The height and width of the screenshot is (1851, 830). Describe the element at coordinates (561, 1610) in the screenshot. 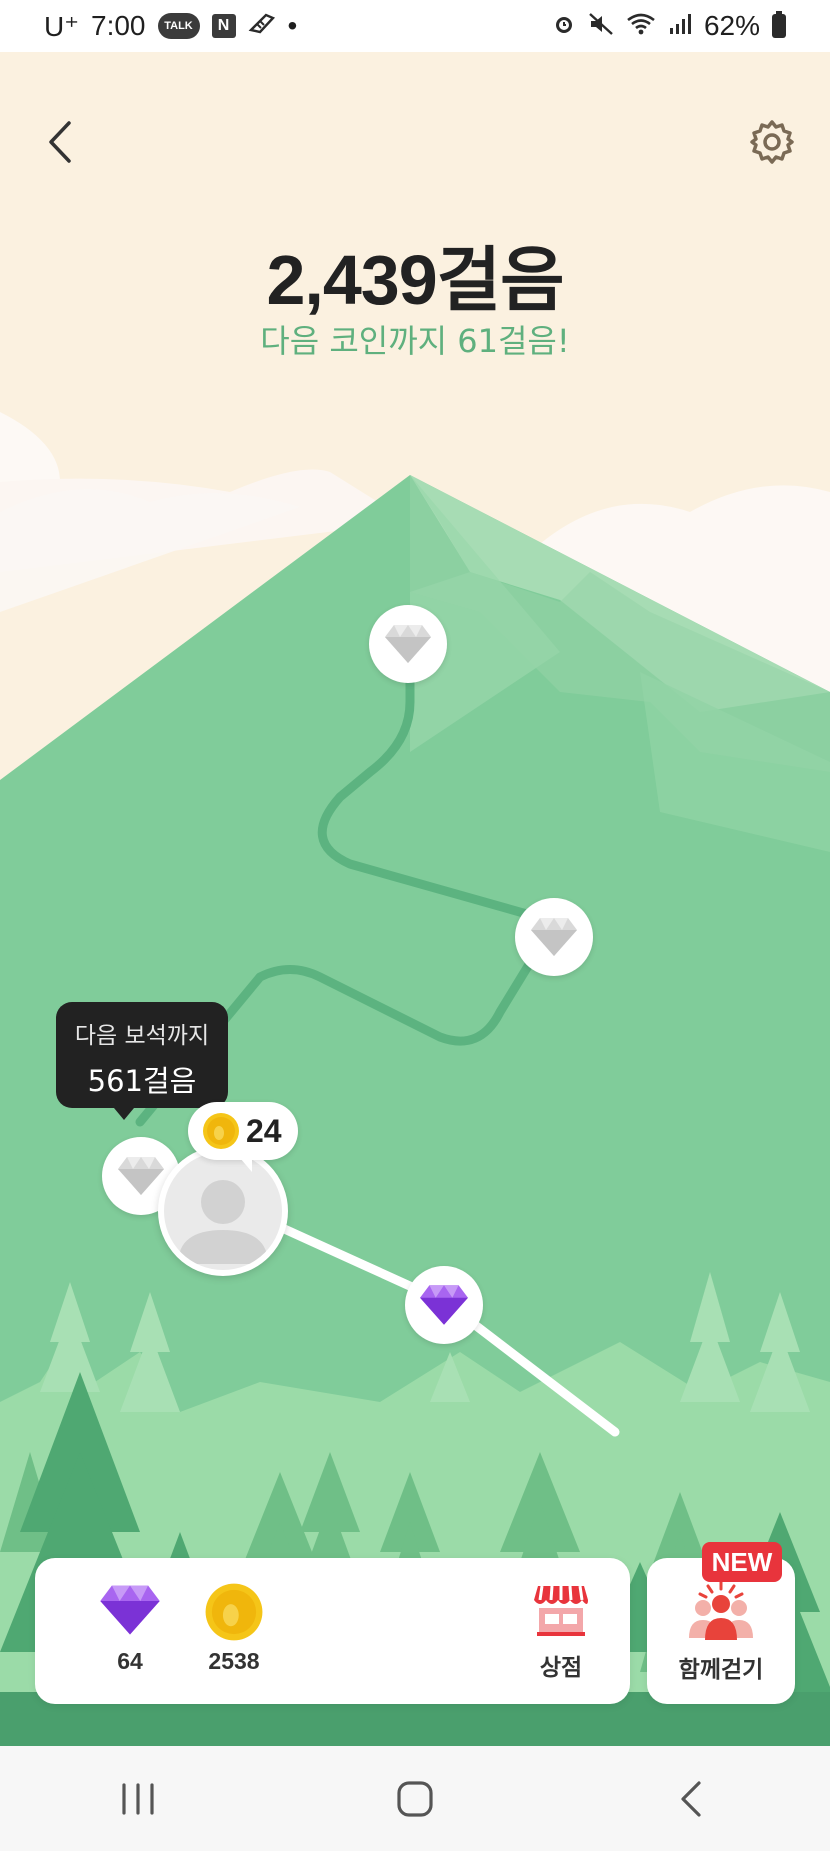

I see `shop-icon` at that location.